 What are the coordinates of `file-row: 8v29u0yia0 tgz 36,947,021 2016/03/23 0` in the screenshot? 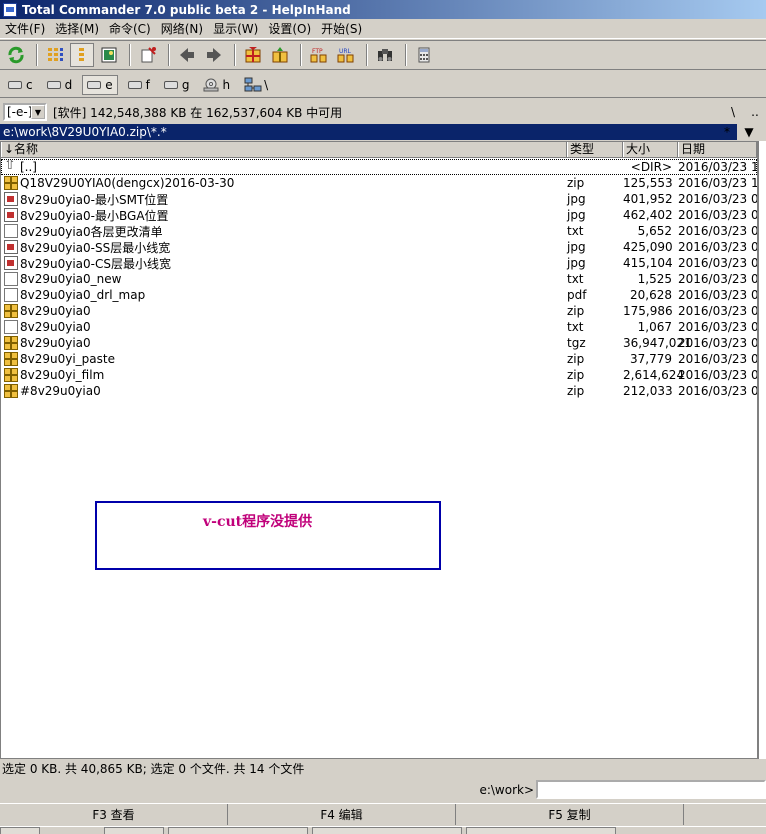 It's located at (379, 343).